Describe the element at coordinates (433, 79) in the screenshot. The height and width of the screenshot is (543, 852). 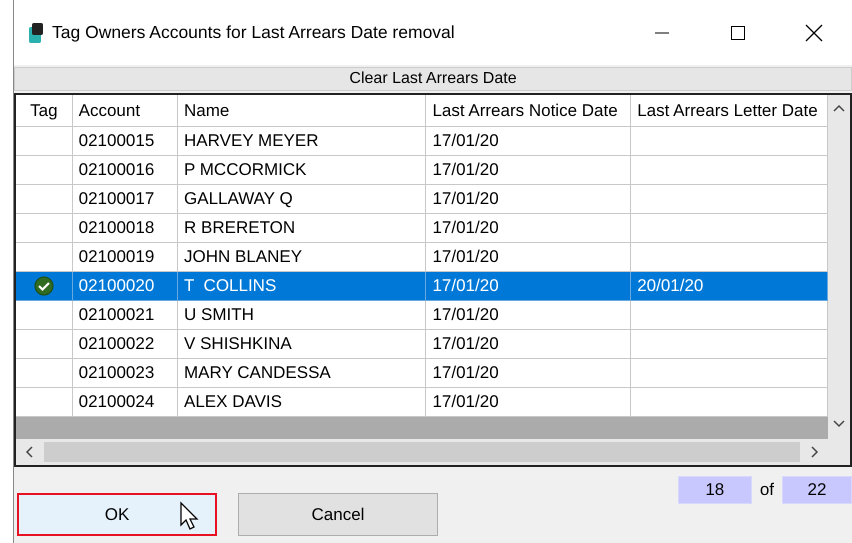
I see `grid-caption: Clear Last Arrears Date` at that location.